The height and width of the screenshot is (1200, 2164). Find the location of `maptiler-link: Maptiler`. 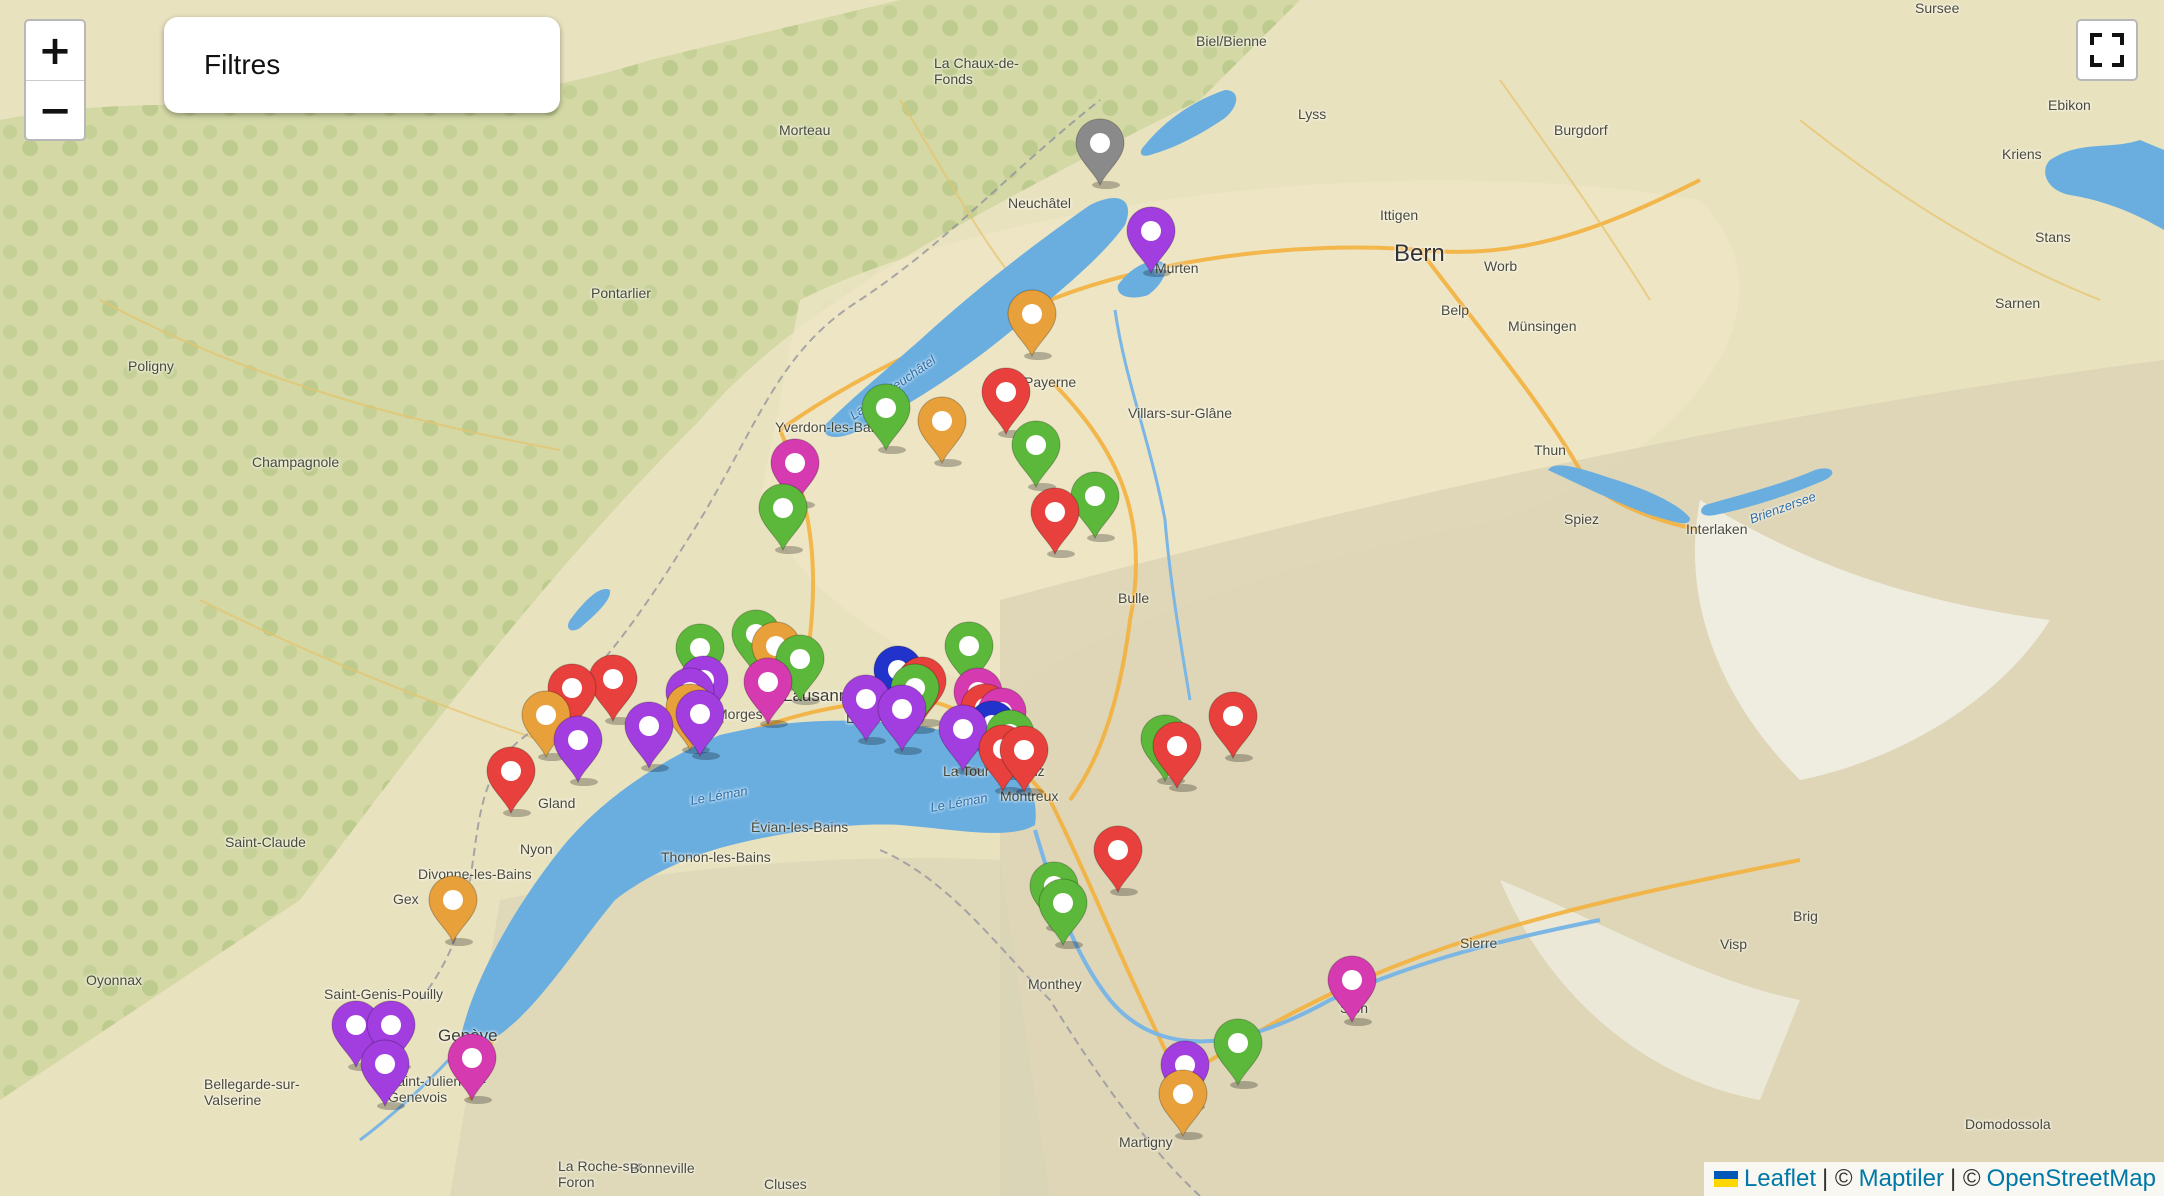

maptiler-link: Maptiler is located at coordinates (1901, 1179).